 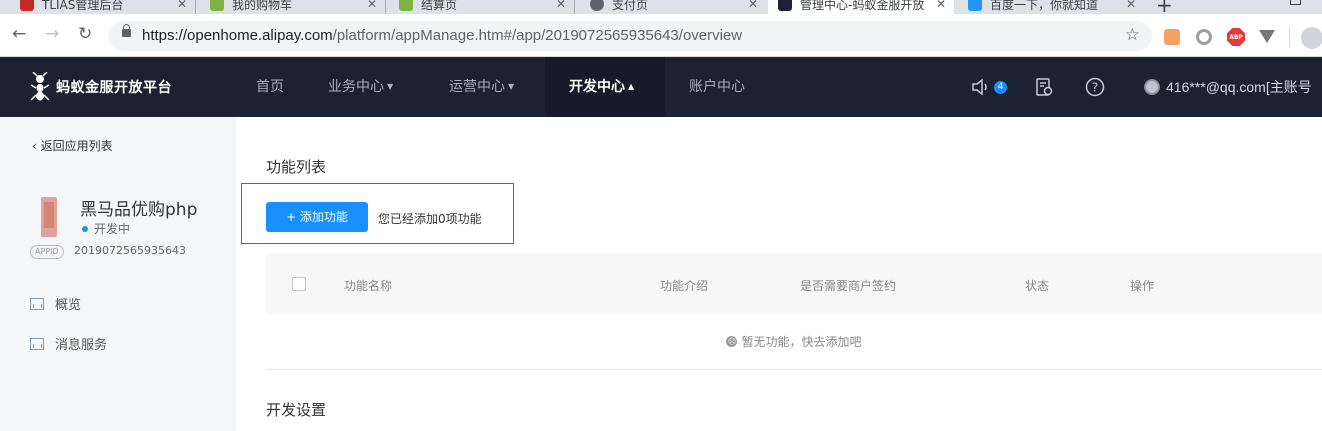 I want to click on nav-business-center: 业务中心 ▼, so click(x=360, y=87).